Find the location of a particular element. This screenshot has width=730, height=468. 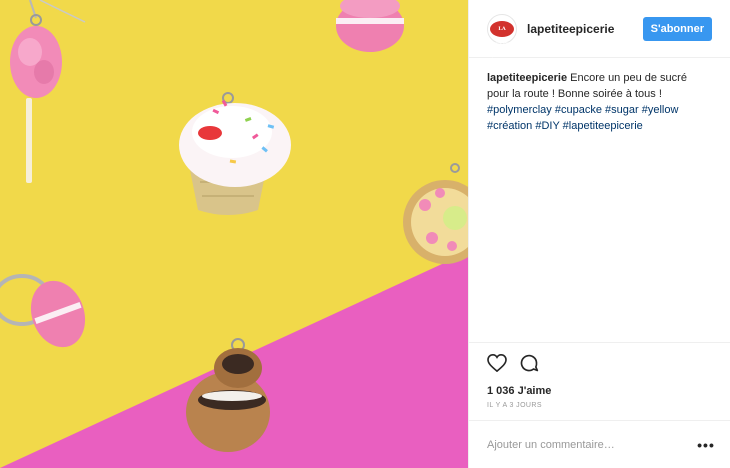

comment-button is located at coordinates (529, 363).